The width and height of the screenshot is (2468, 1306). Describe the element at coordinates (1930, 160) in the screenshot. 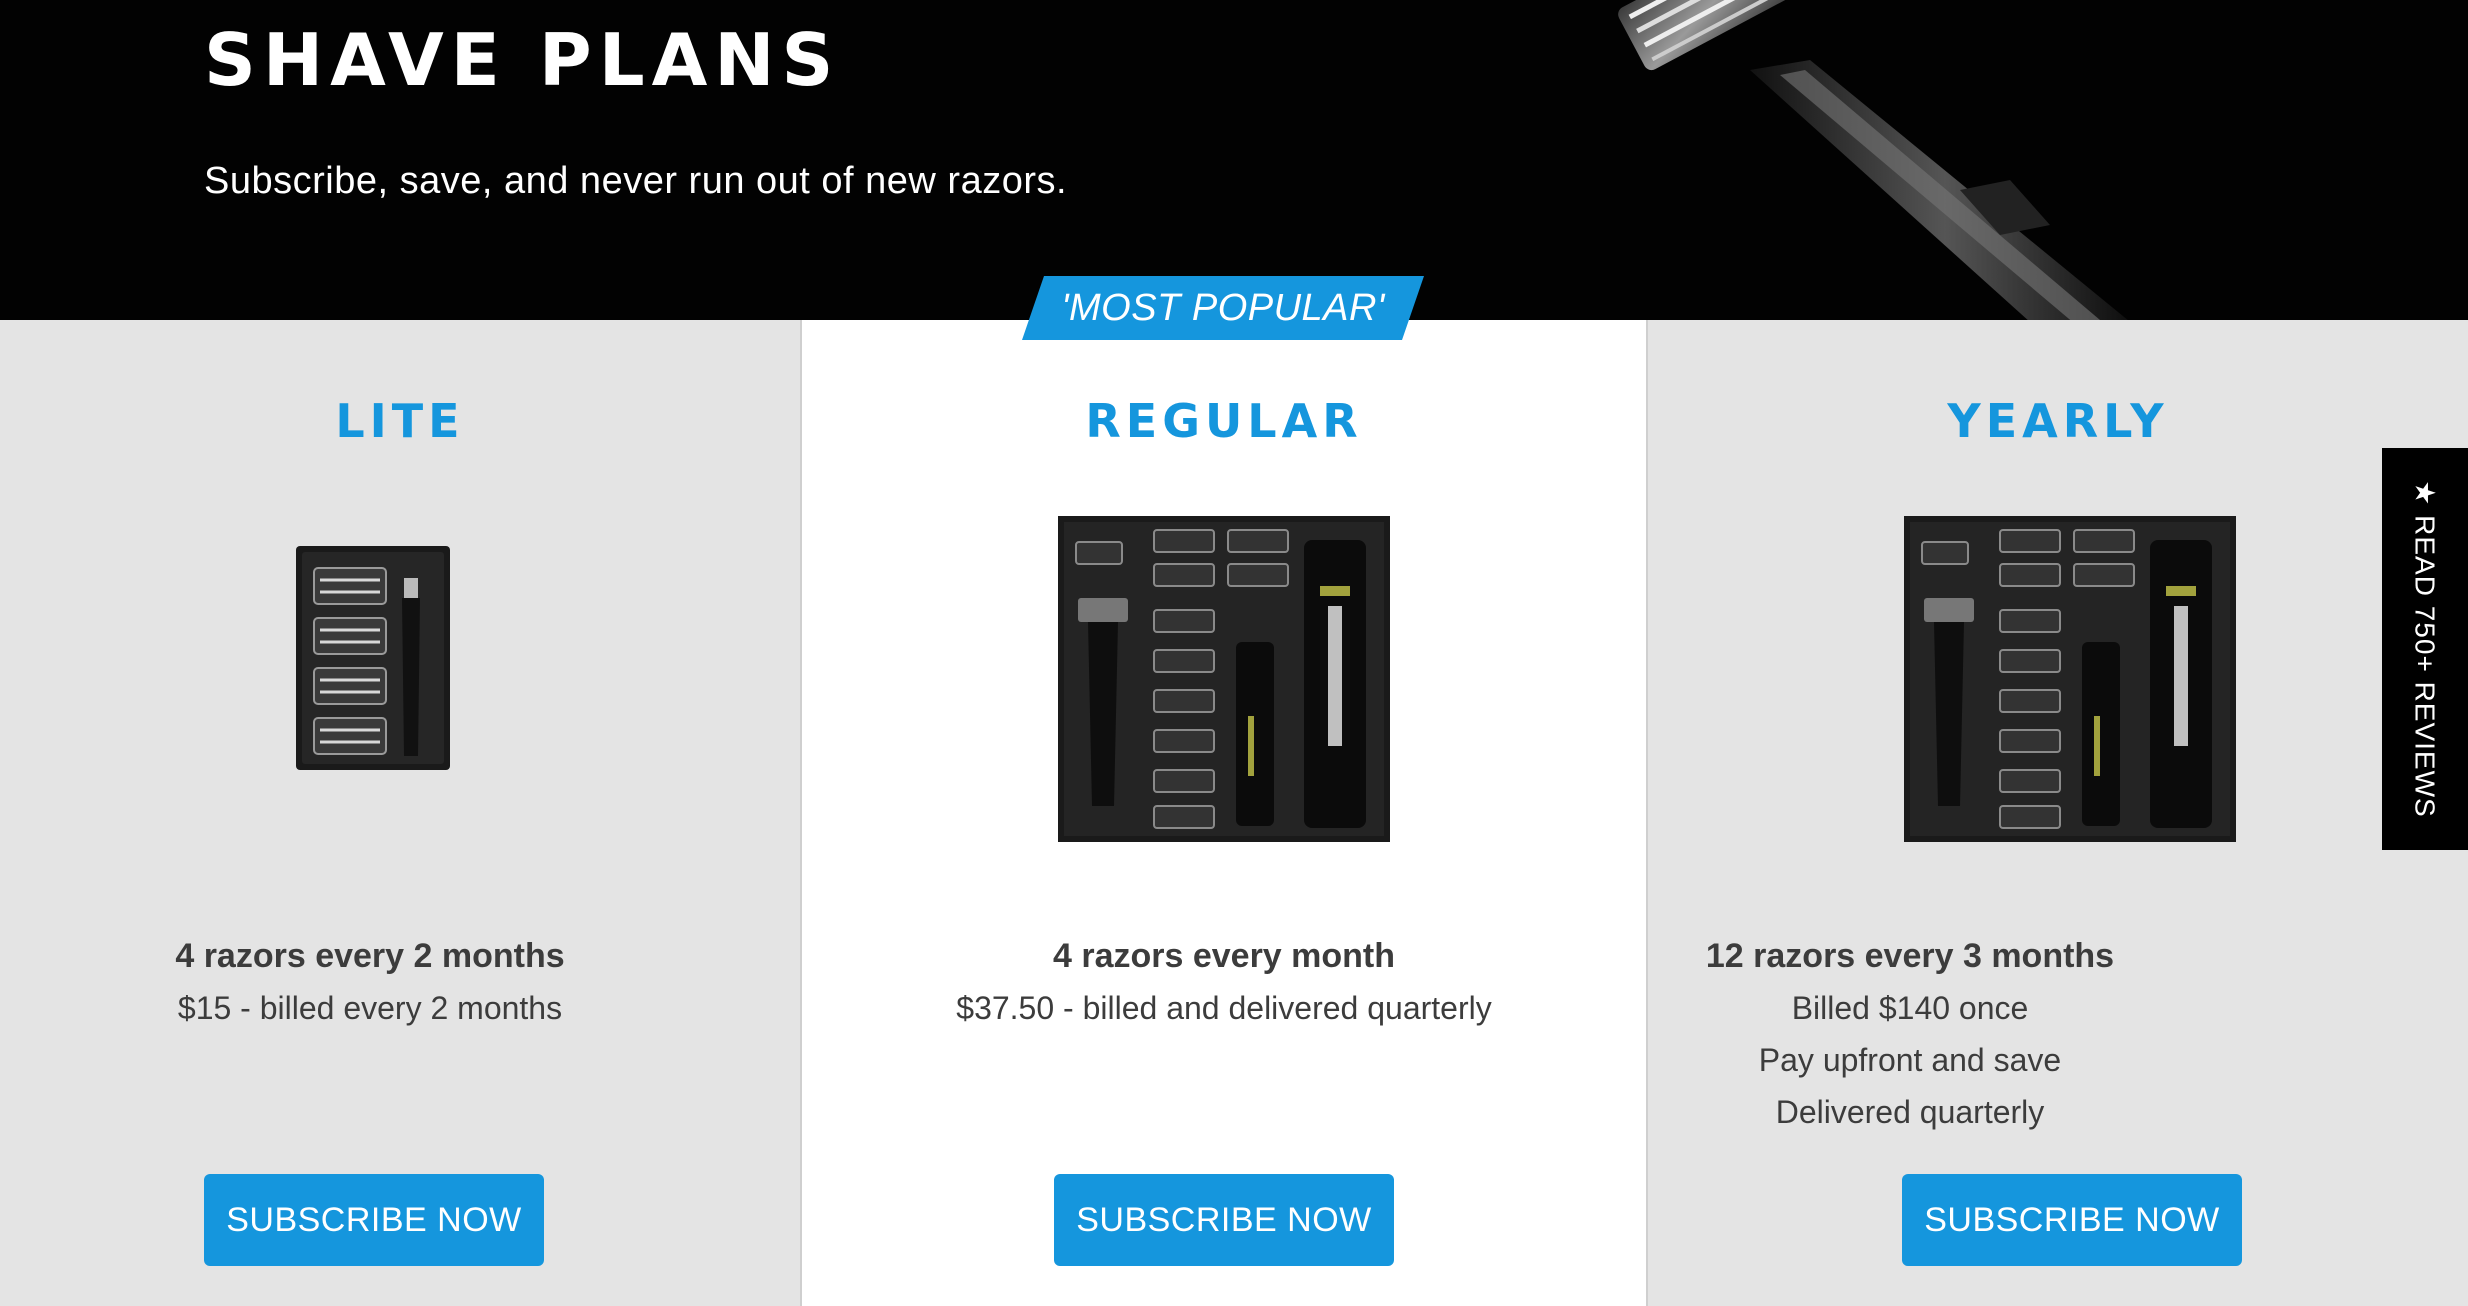

I see `razor-hero-image` at that location.